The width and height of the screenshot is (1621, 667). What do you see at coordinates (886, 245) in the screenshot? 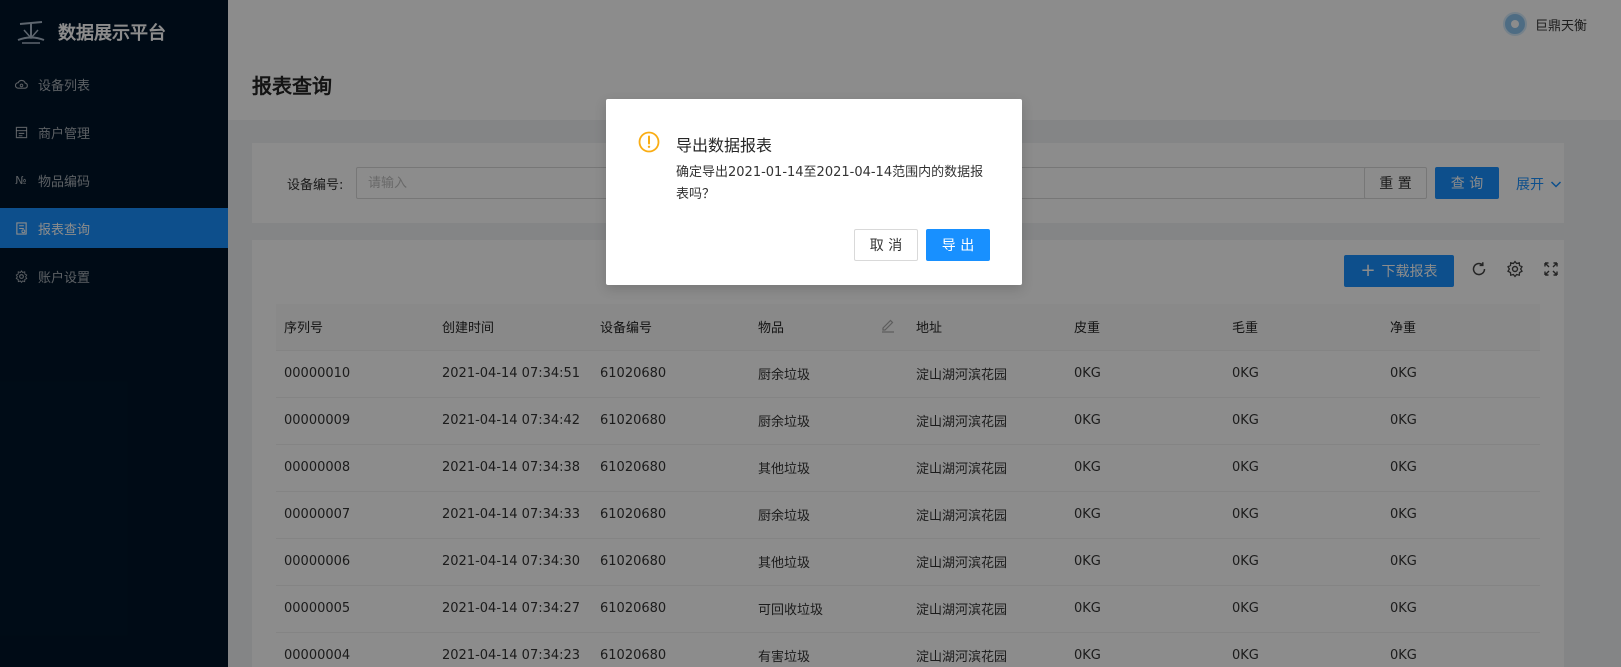
I see `cancel-button: 取 消` at bounding box center [886, 245].